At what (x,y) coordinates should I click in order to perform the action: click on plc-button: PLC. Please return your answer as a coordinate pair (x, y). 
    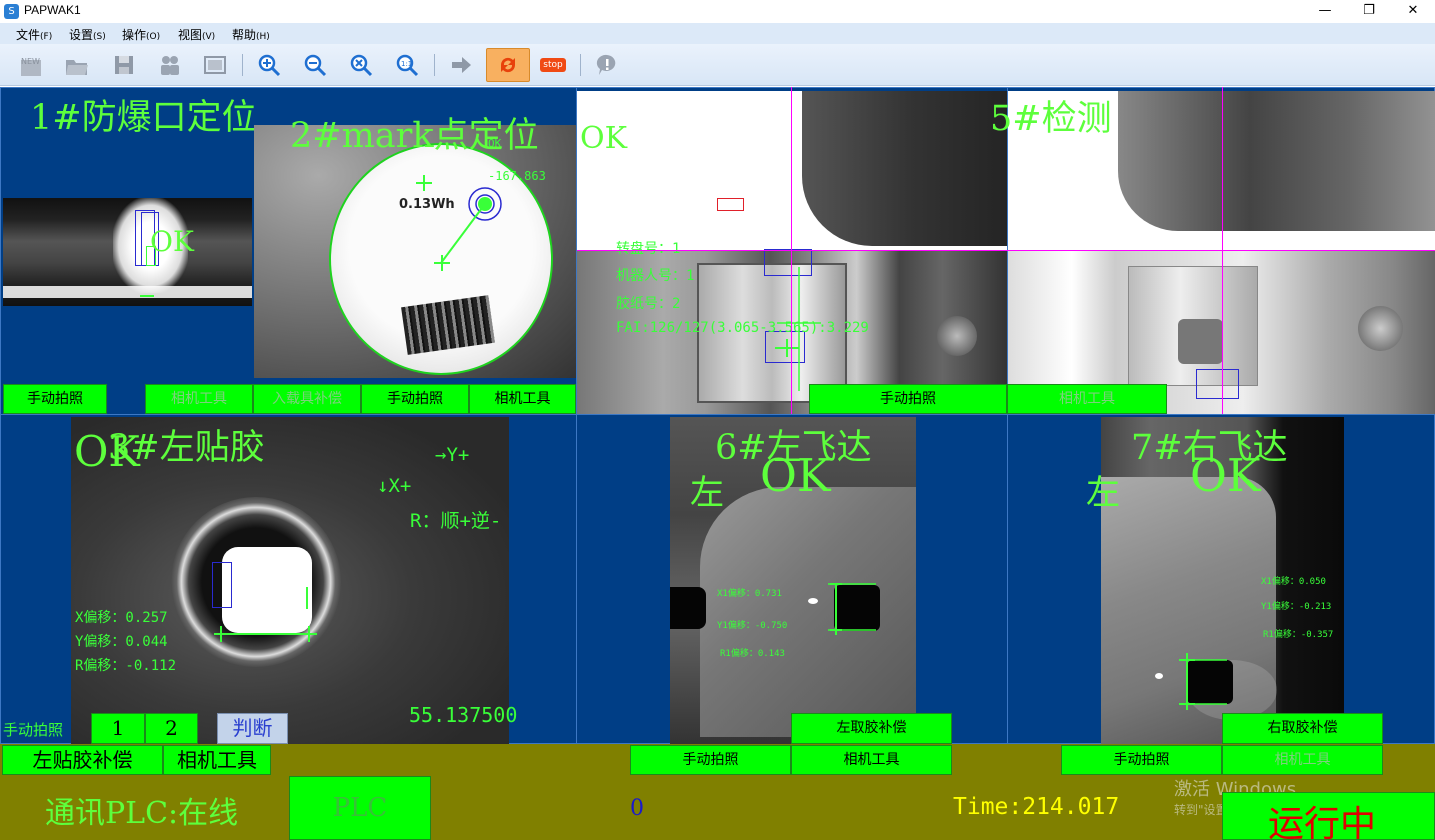
    Looking at the image, I should click on (360, 808).